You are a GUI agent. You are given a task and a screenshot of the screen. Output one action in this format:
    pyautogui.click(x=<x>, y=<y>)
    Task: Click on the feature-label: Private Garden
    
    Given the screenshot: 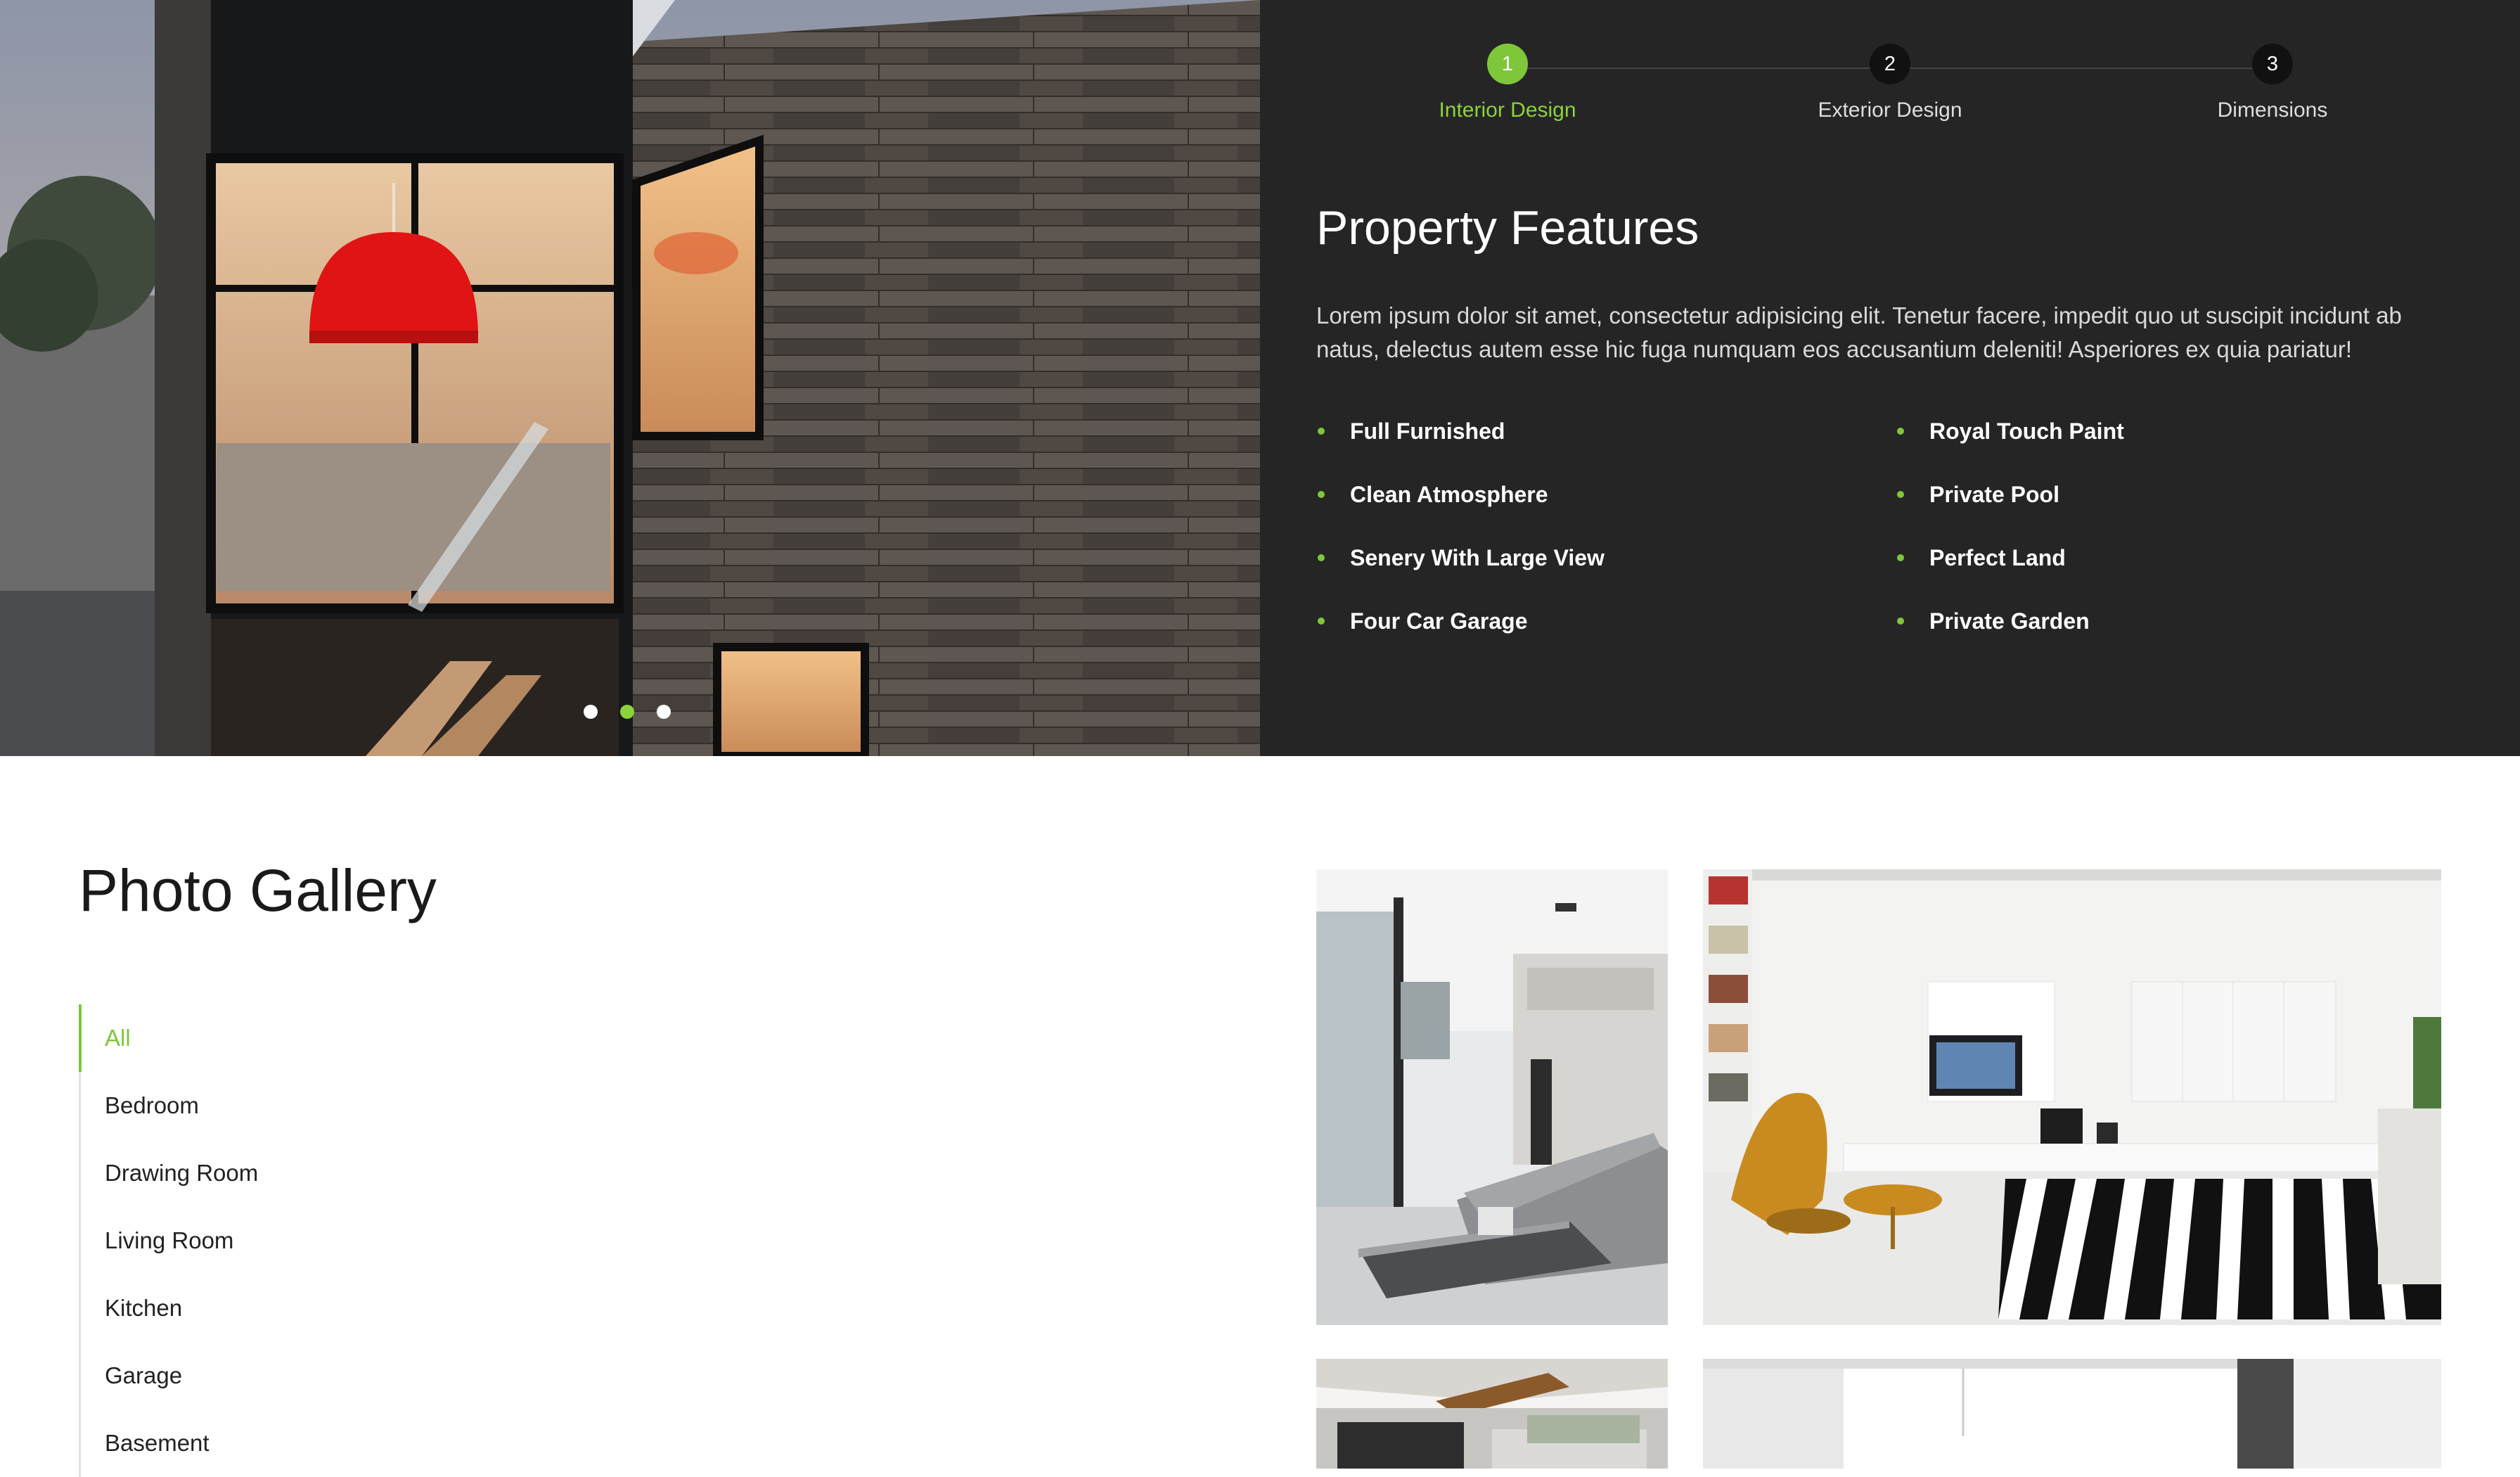 What is the action you would take?
    pyautogui.click(x=2010, y=621)
    